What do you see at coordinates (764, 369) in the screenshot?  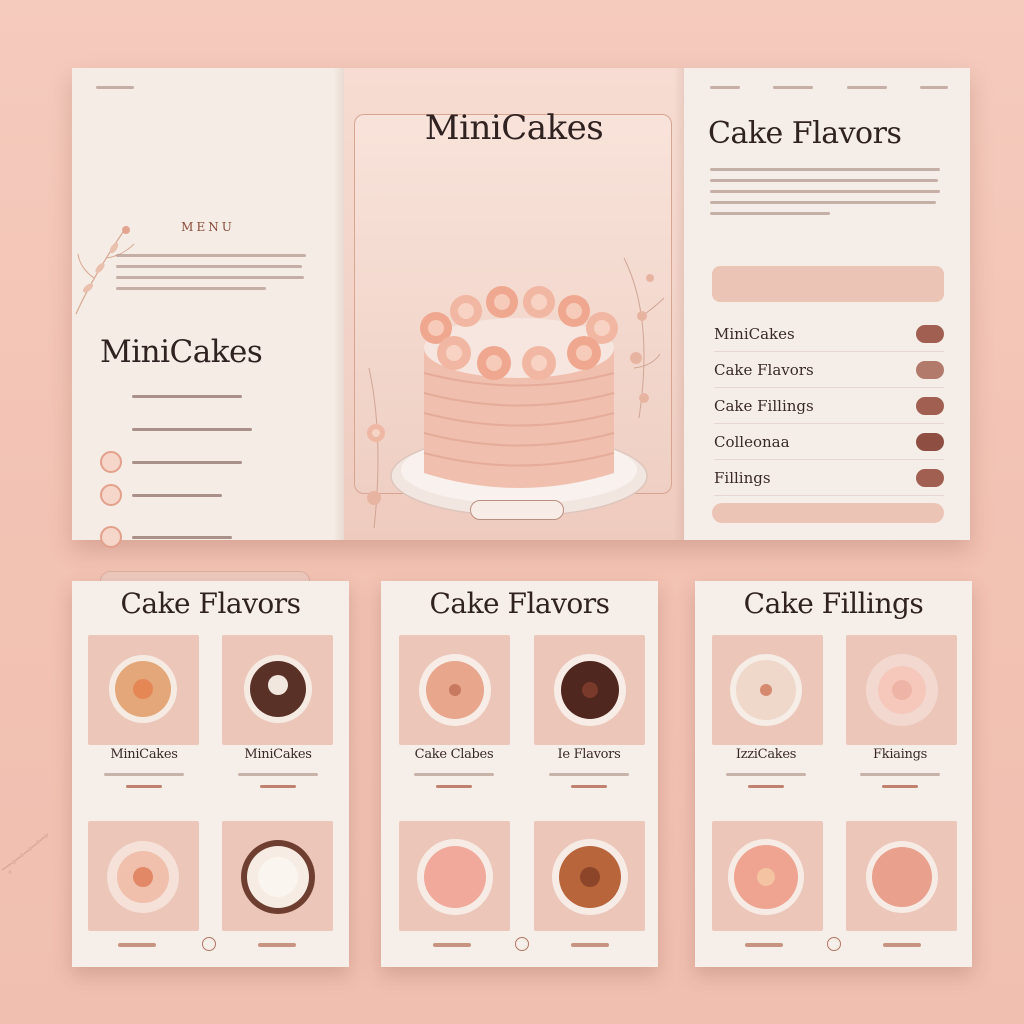 I see `list-item-label: Cake Flavors` at bounding box center [764, 369].